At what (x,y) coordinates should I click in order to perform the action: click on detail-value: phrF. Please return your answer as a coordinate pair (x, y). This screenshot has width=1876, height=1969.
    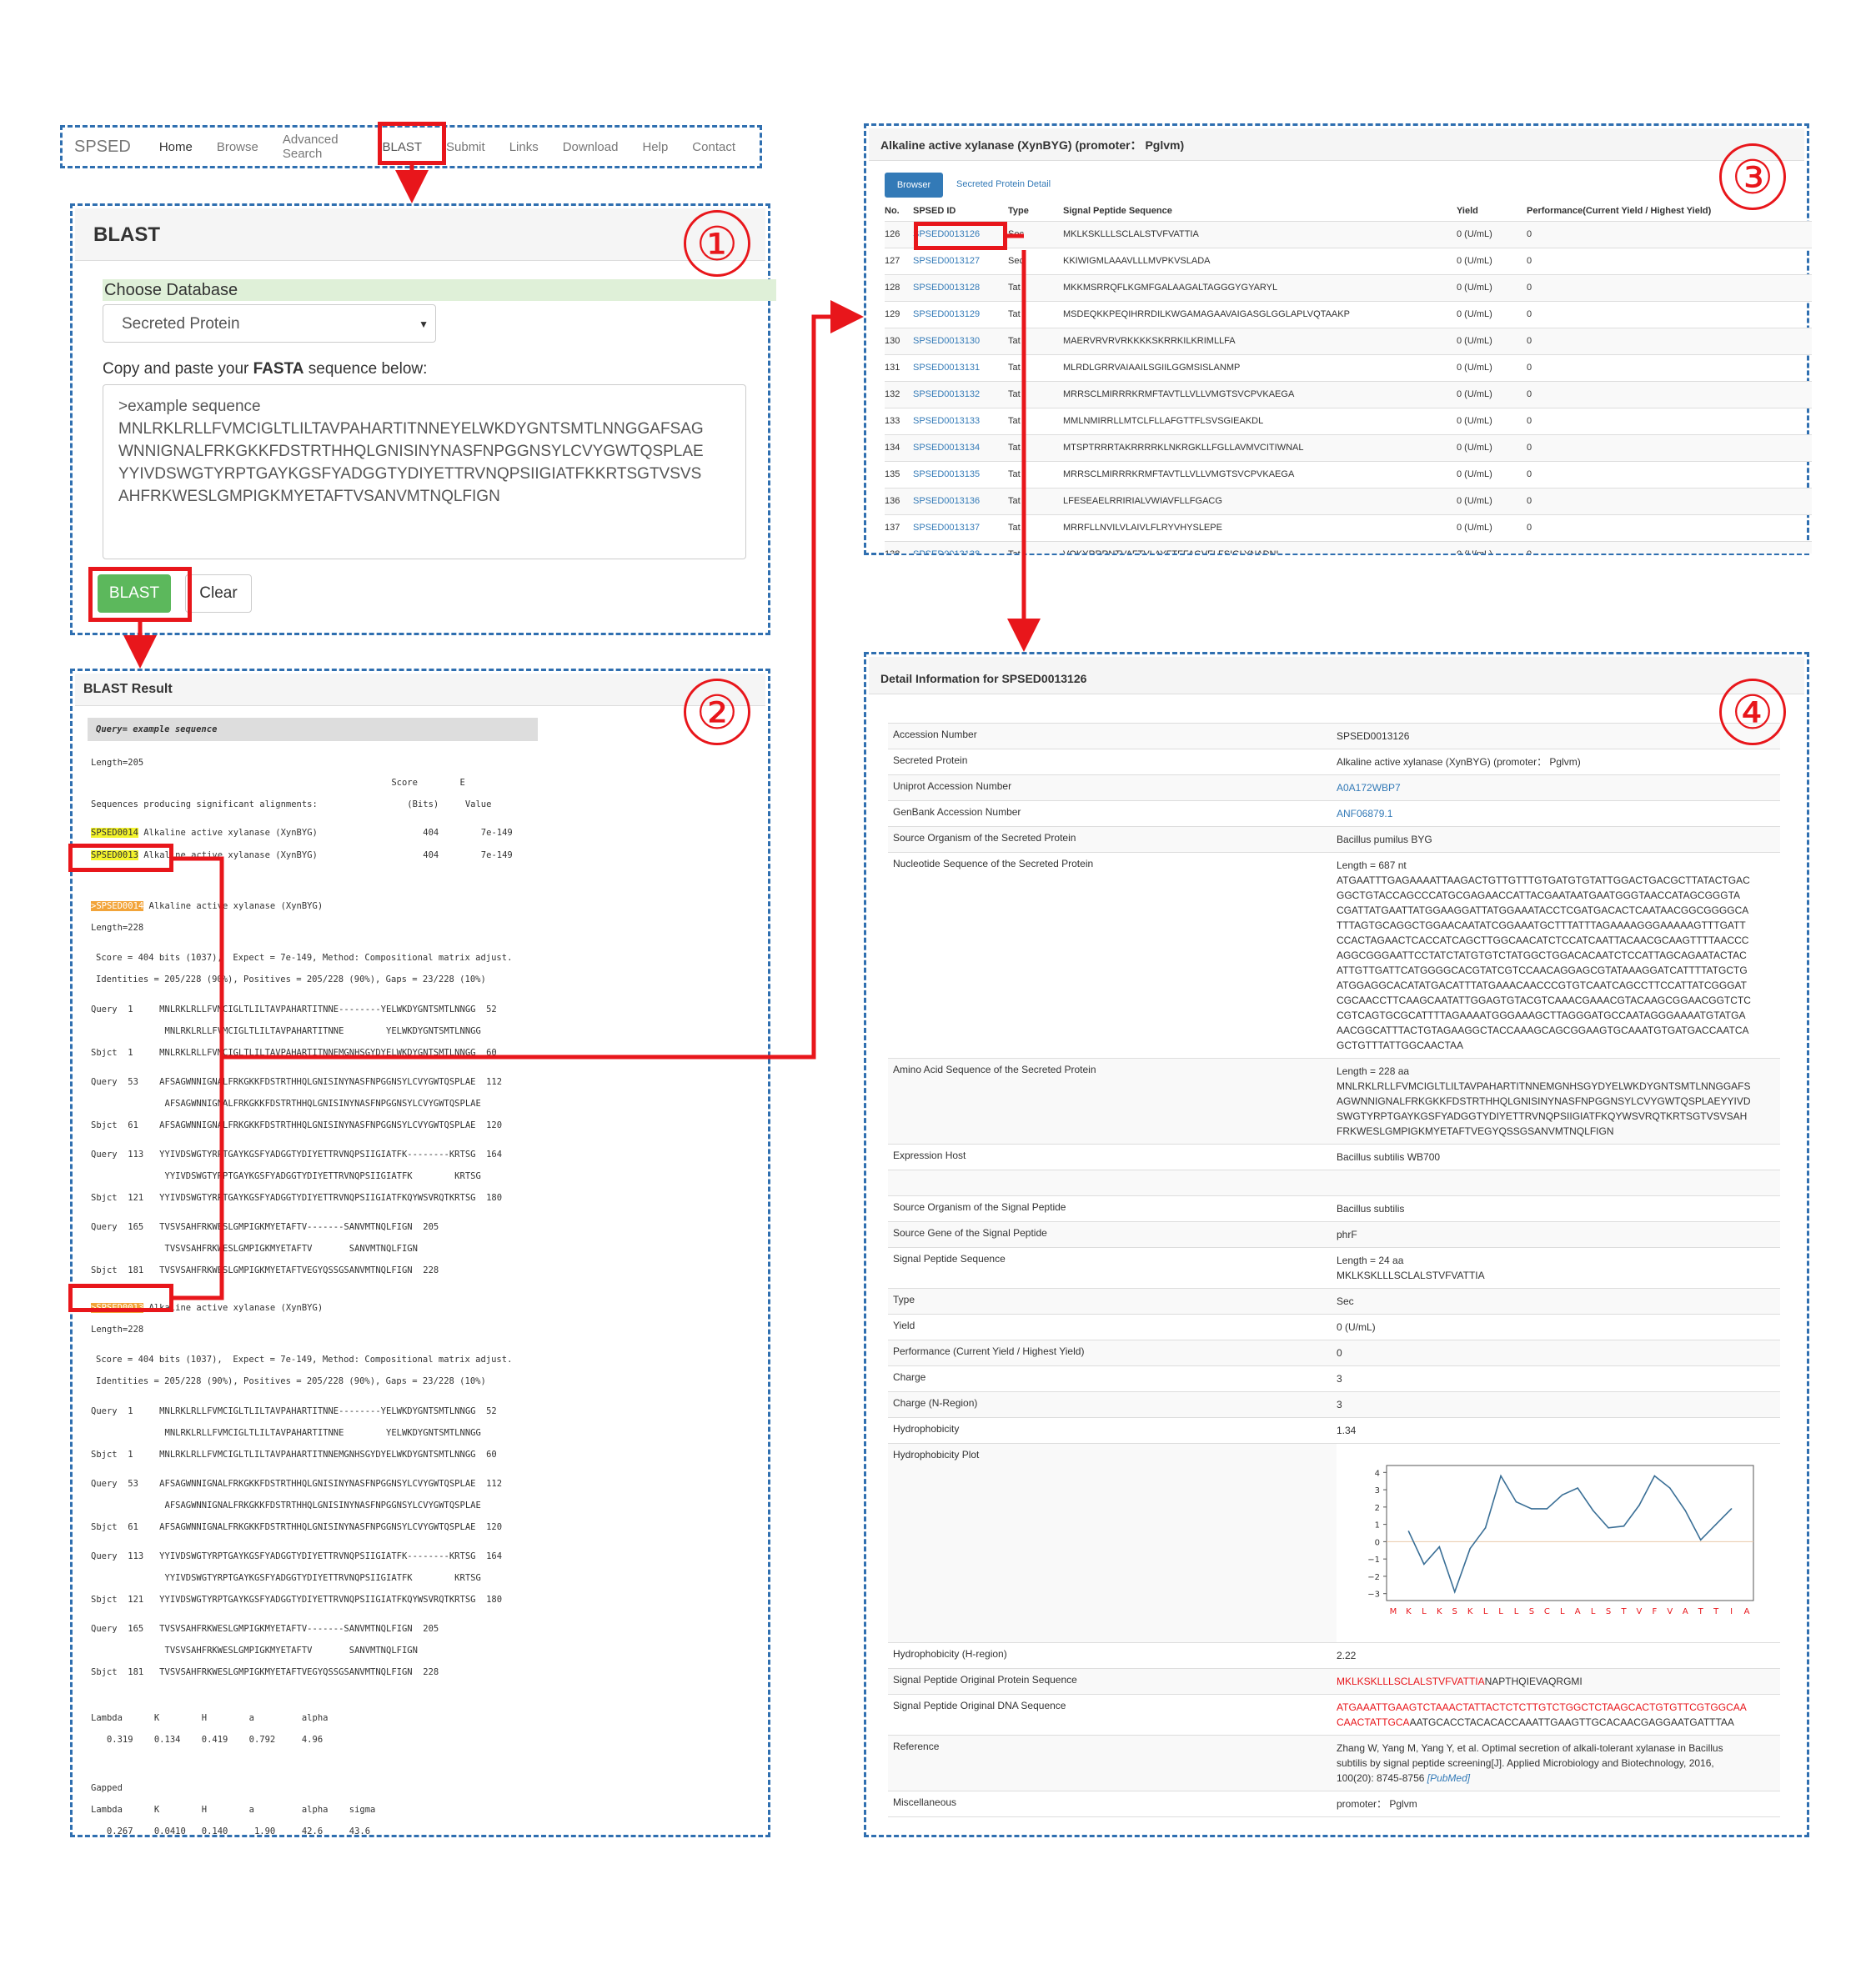
    Looking at the image, I should click on (1558, 1234).